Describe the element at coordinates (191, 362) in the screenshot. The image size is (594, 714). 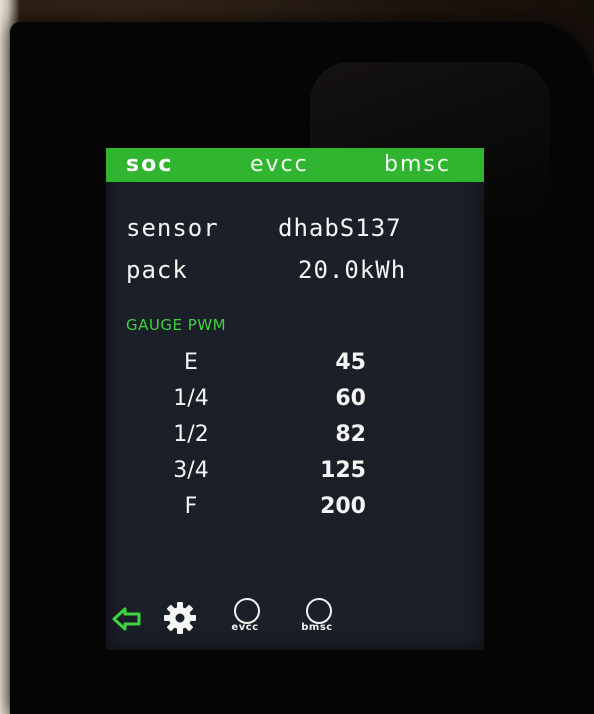
I see `gauge-position: E` at that location.